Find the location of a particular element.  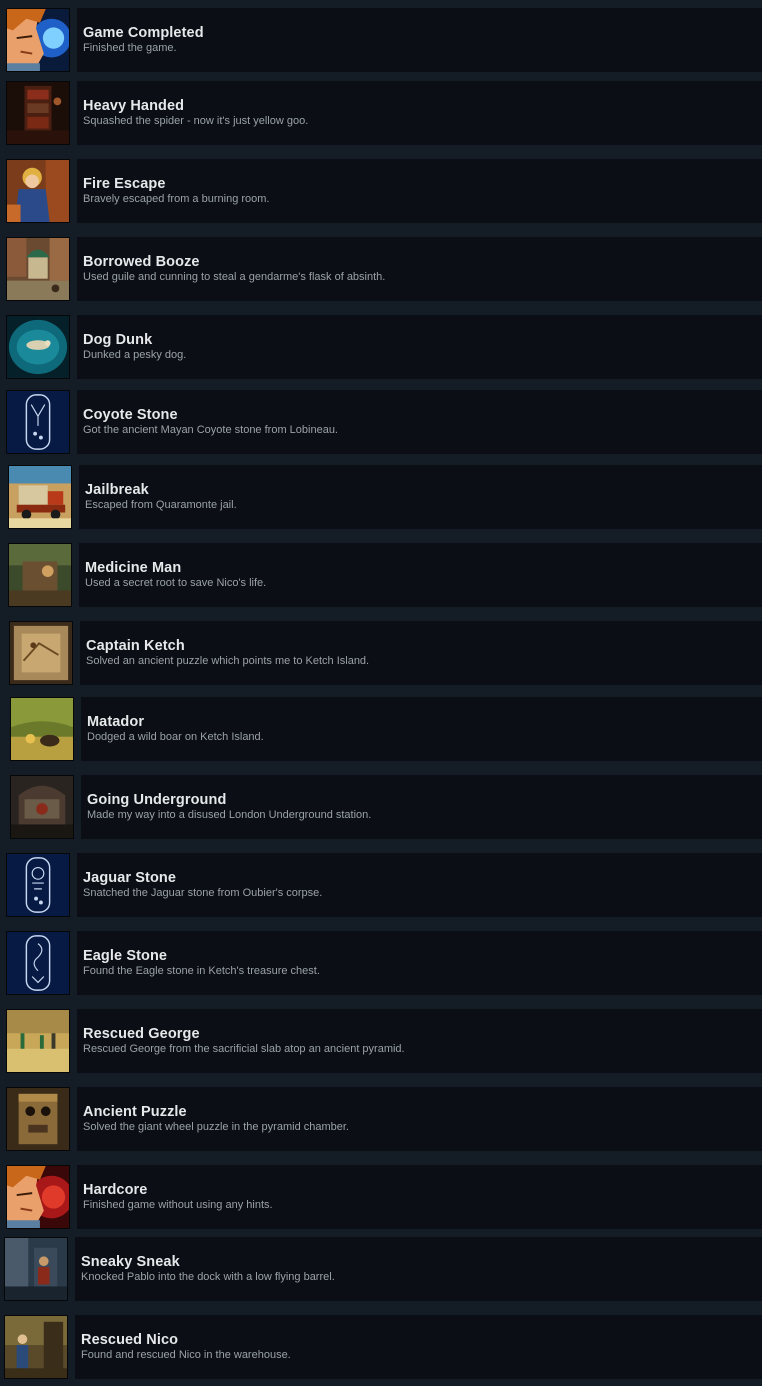

achievement-description: Found and rescued Nico in the warehouse. is located at coordinates (186, 1355).